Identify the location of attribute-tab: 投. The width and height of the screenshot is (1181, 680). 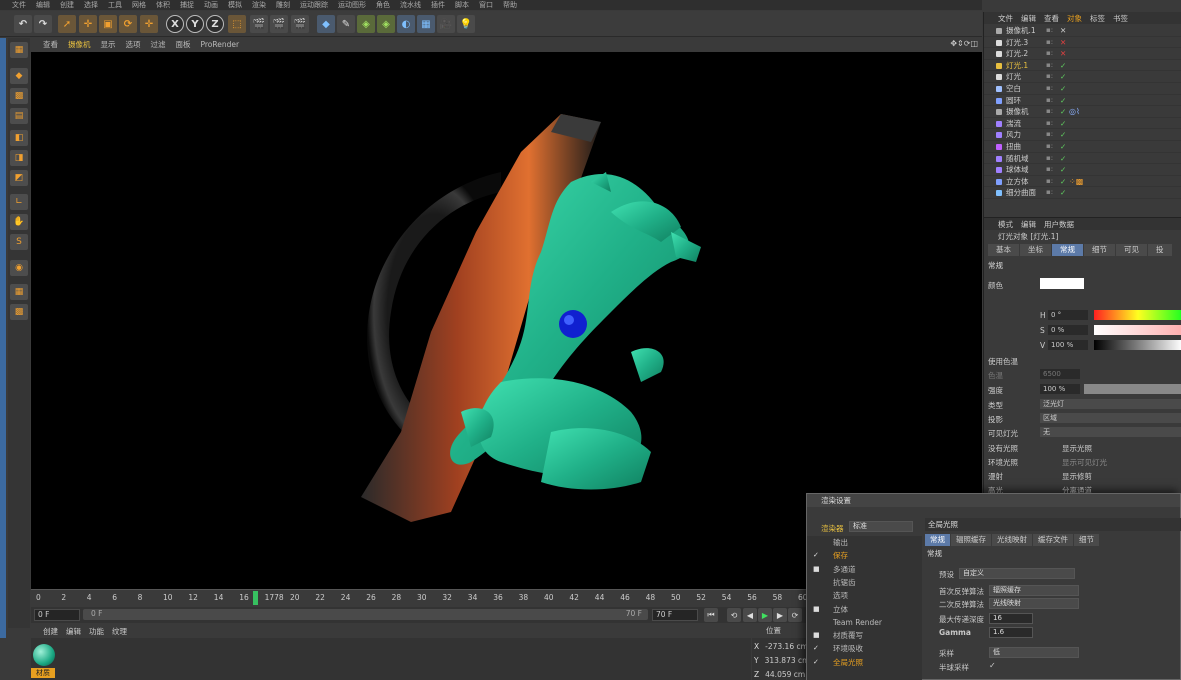
(1160, 250).